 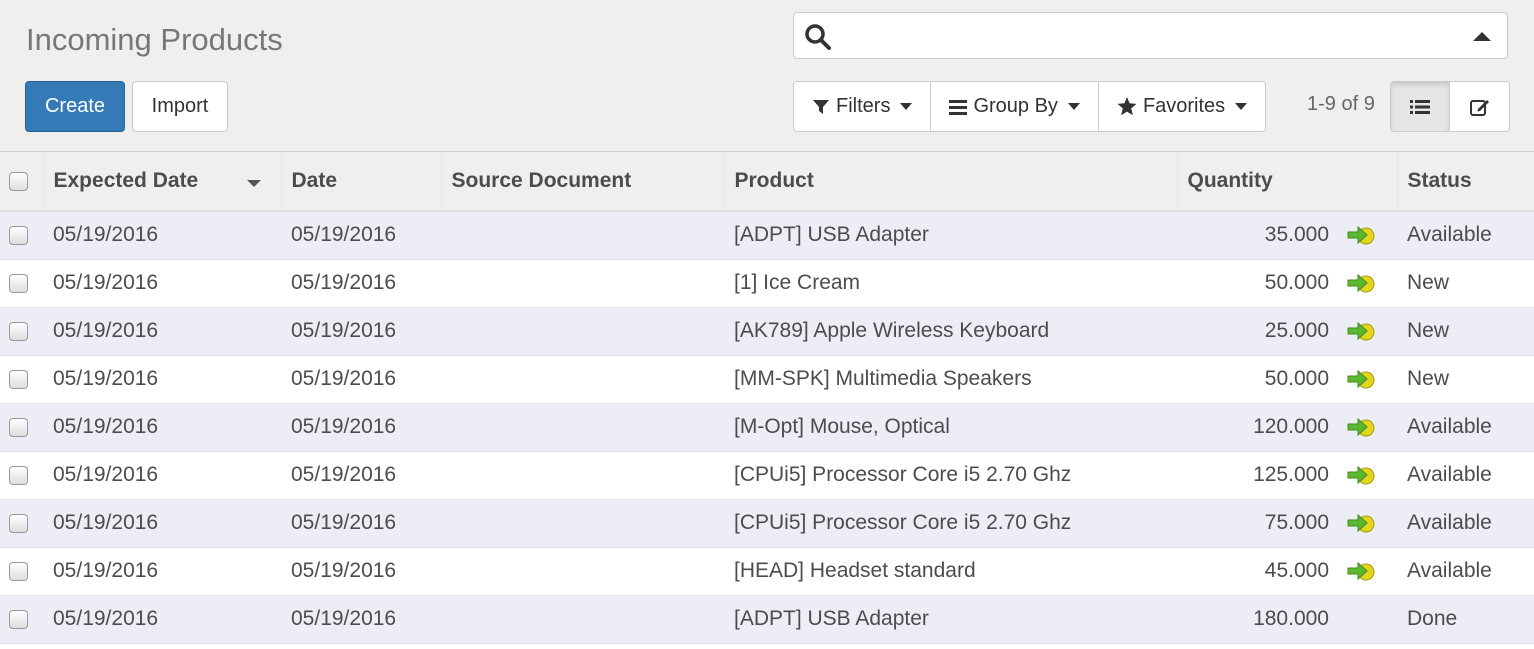 I want to click on edit-icon, so click(x=1479, y=107).